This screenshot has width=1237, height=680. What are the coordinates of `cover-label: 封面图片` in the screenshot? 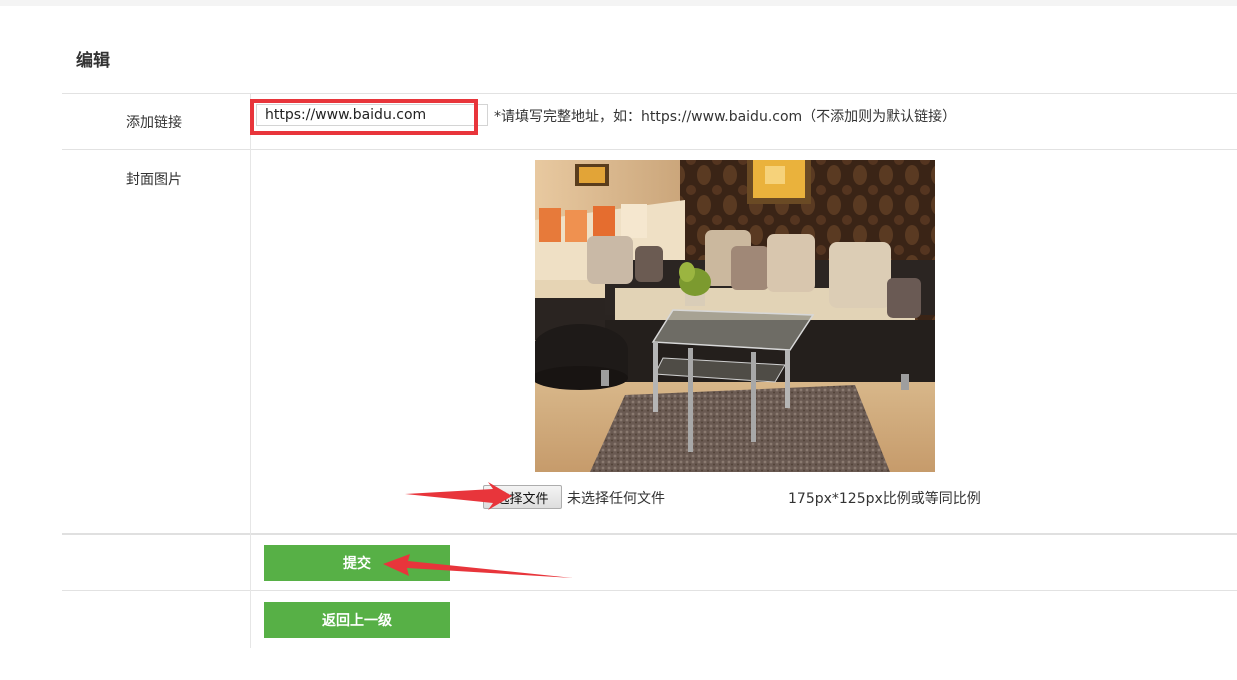 It's located at (154, 180).